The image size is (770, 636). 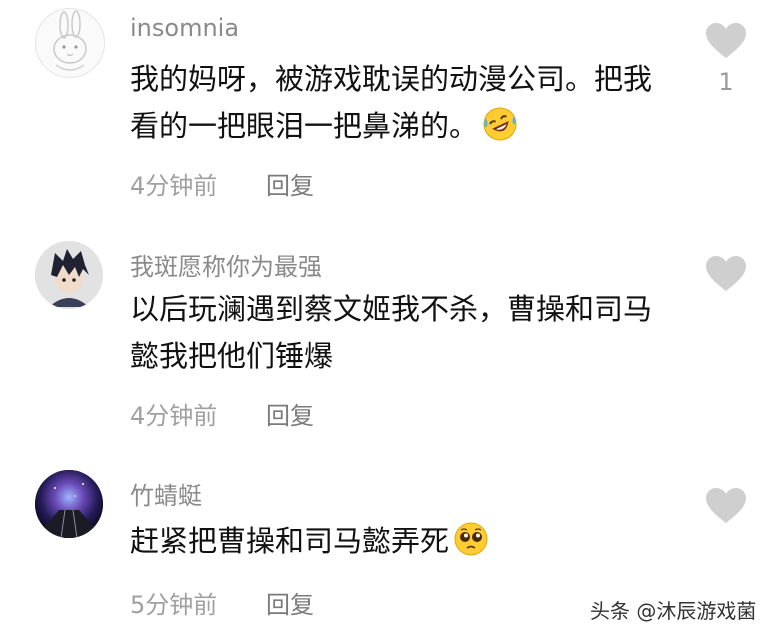 I want to click on laughing-crying-emoji-icon, so click(x=500, y=131).